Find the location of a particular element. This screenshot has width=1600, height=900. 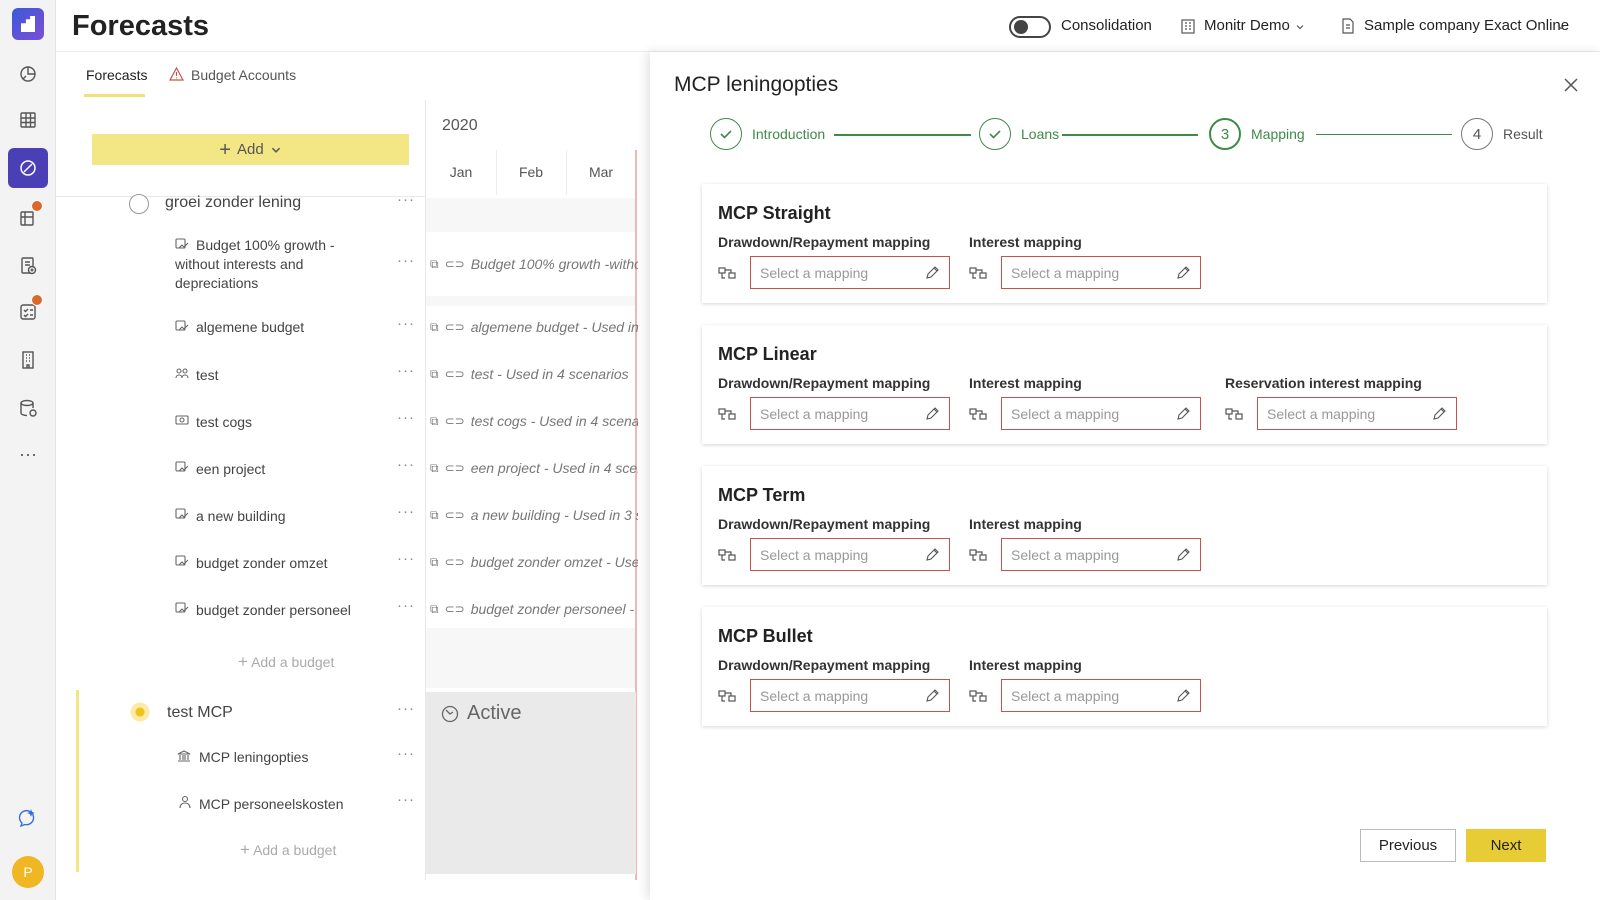

warning-badge is located at coordinates (37, 206).